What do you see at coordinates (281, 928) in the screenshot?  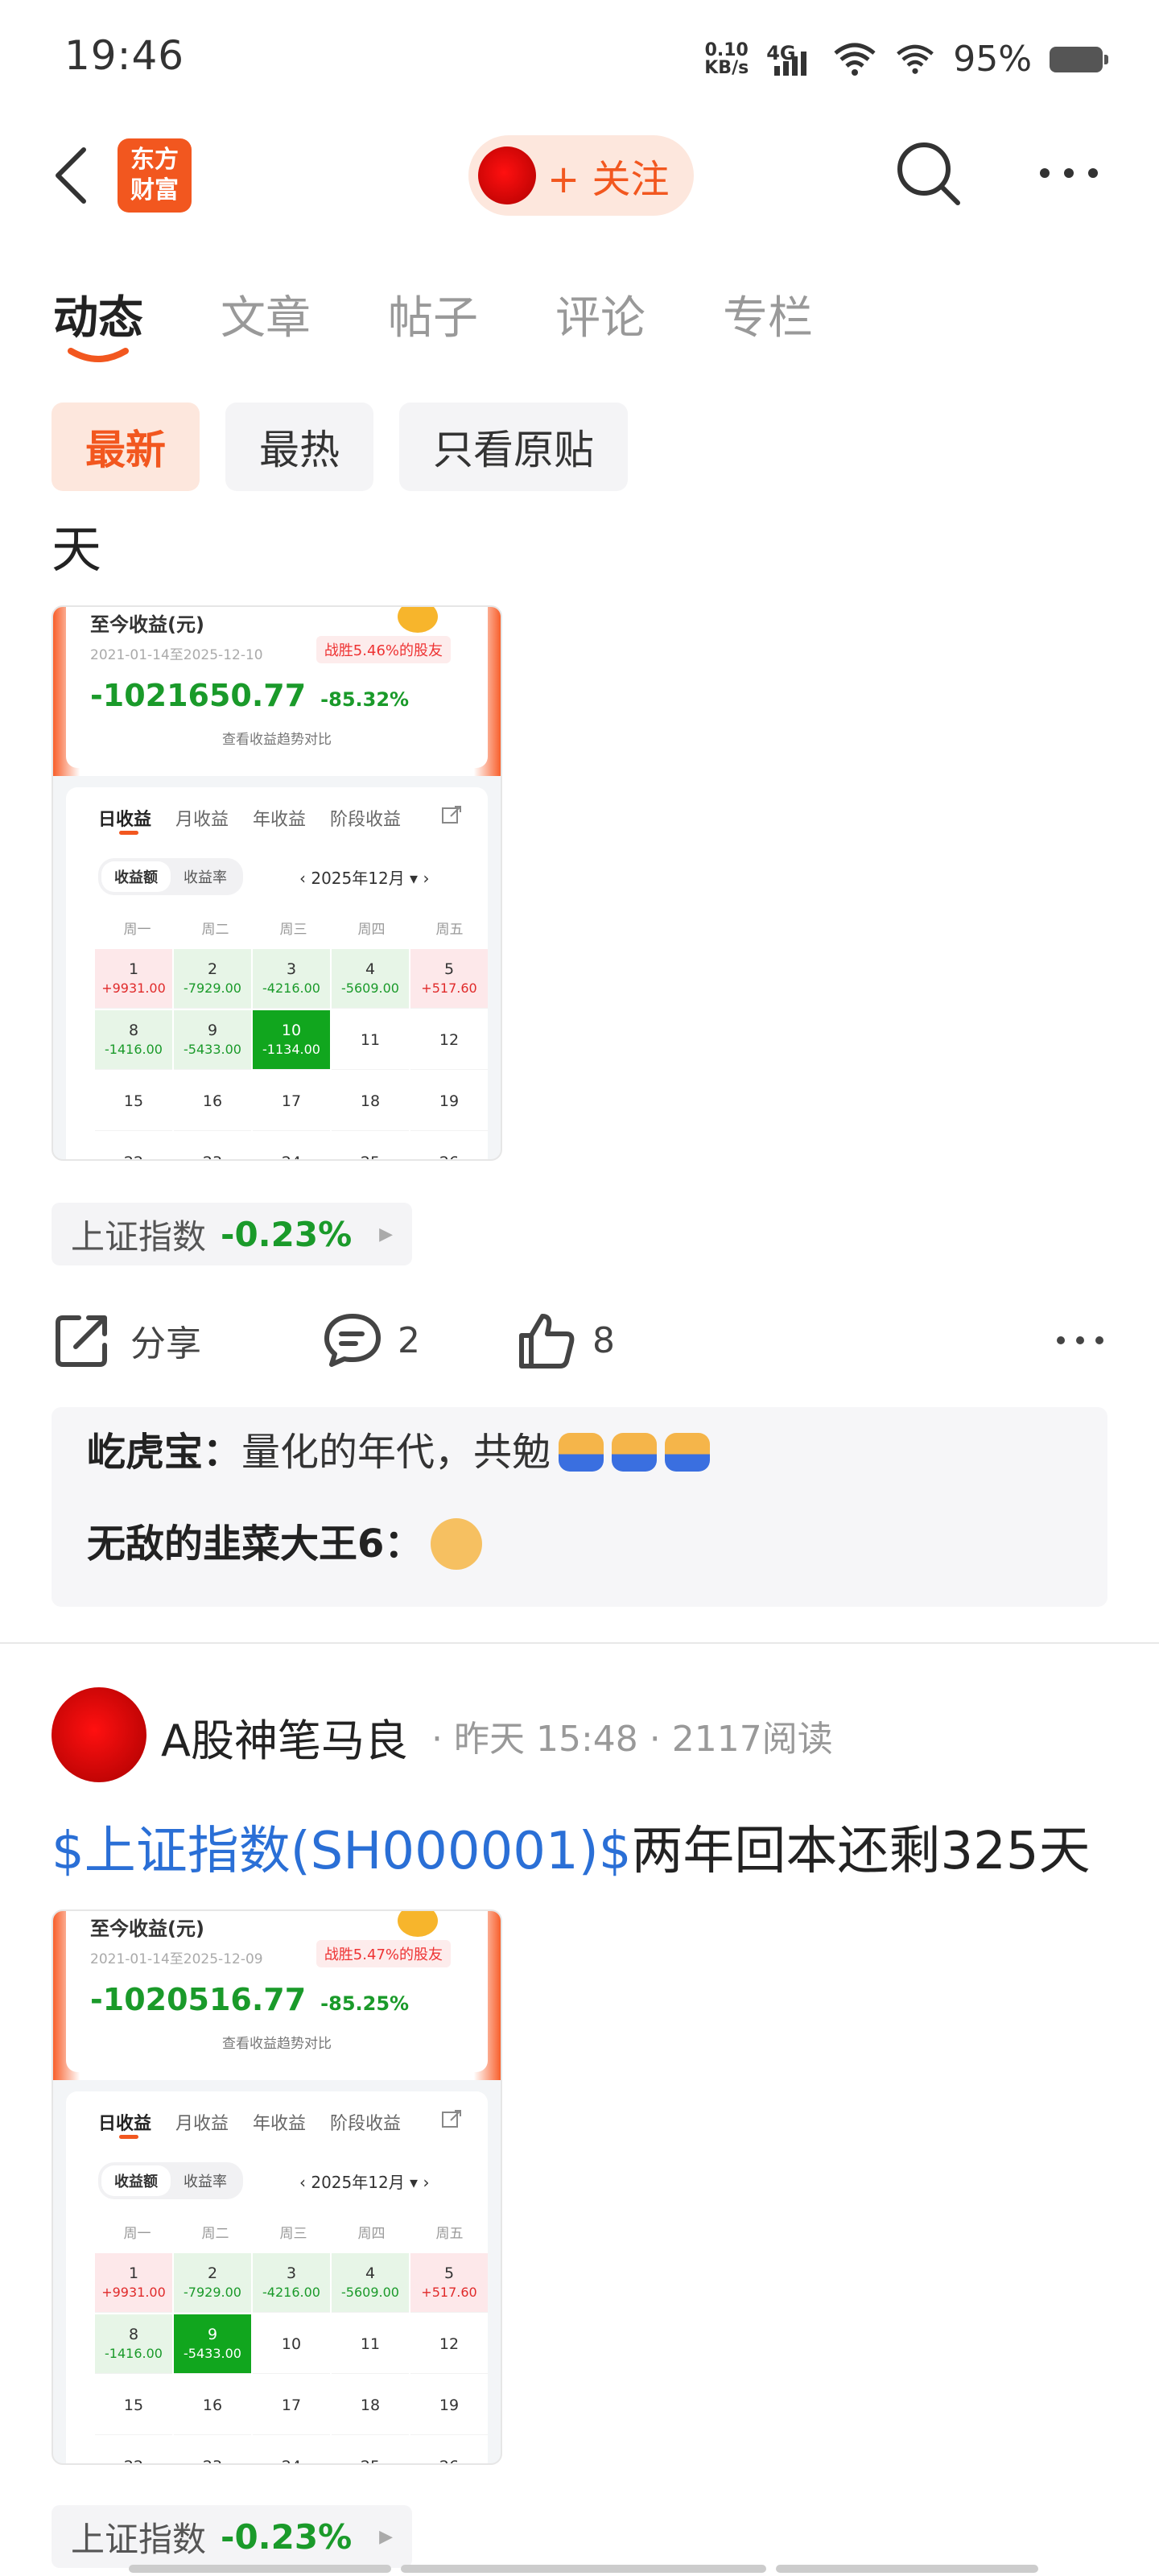 I see `weekday-header: 周一 周二 周三 周四 周五` at bounding box center [281, 928].